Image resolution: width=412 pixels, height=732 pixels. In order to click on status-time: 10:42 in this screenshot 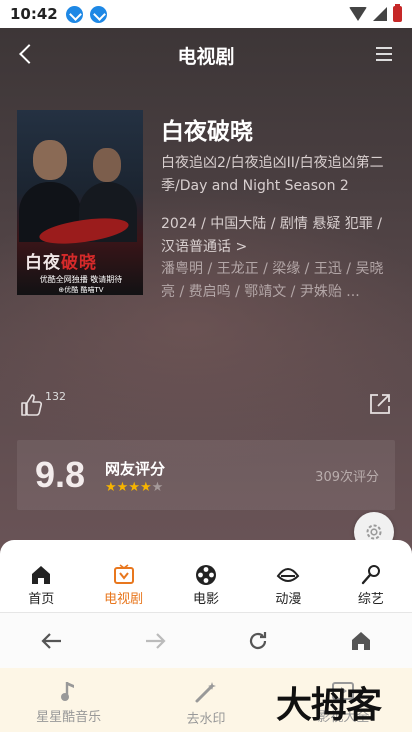, I will do `click(34, 14)`.